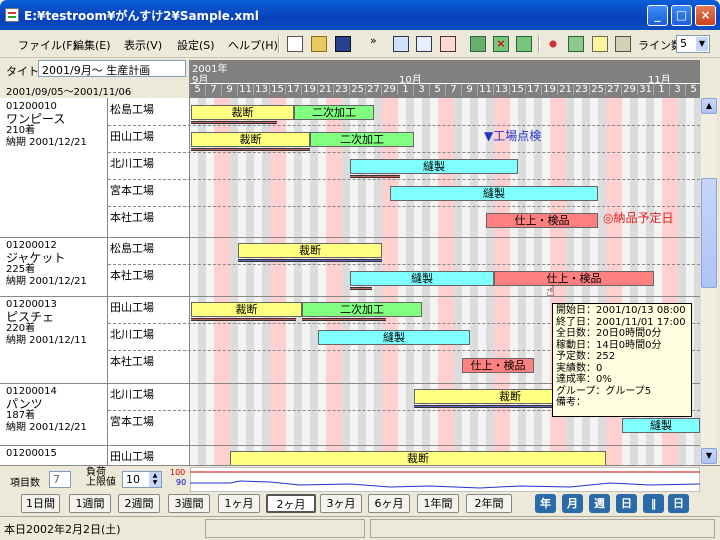 The width and height of the screenshot is (720, 540). I want to click on vertical-scrollbar: ▲ ▼, so click(708, 281).